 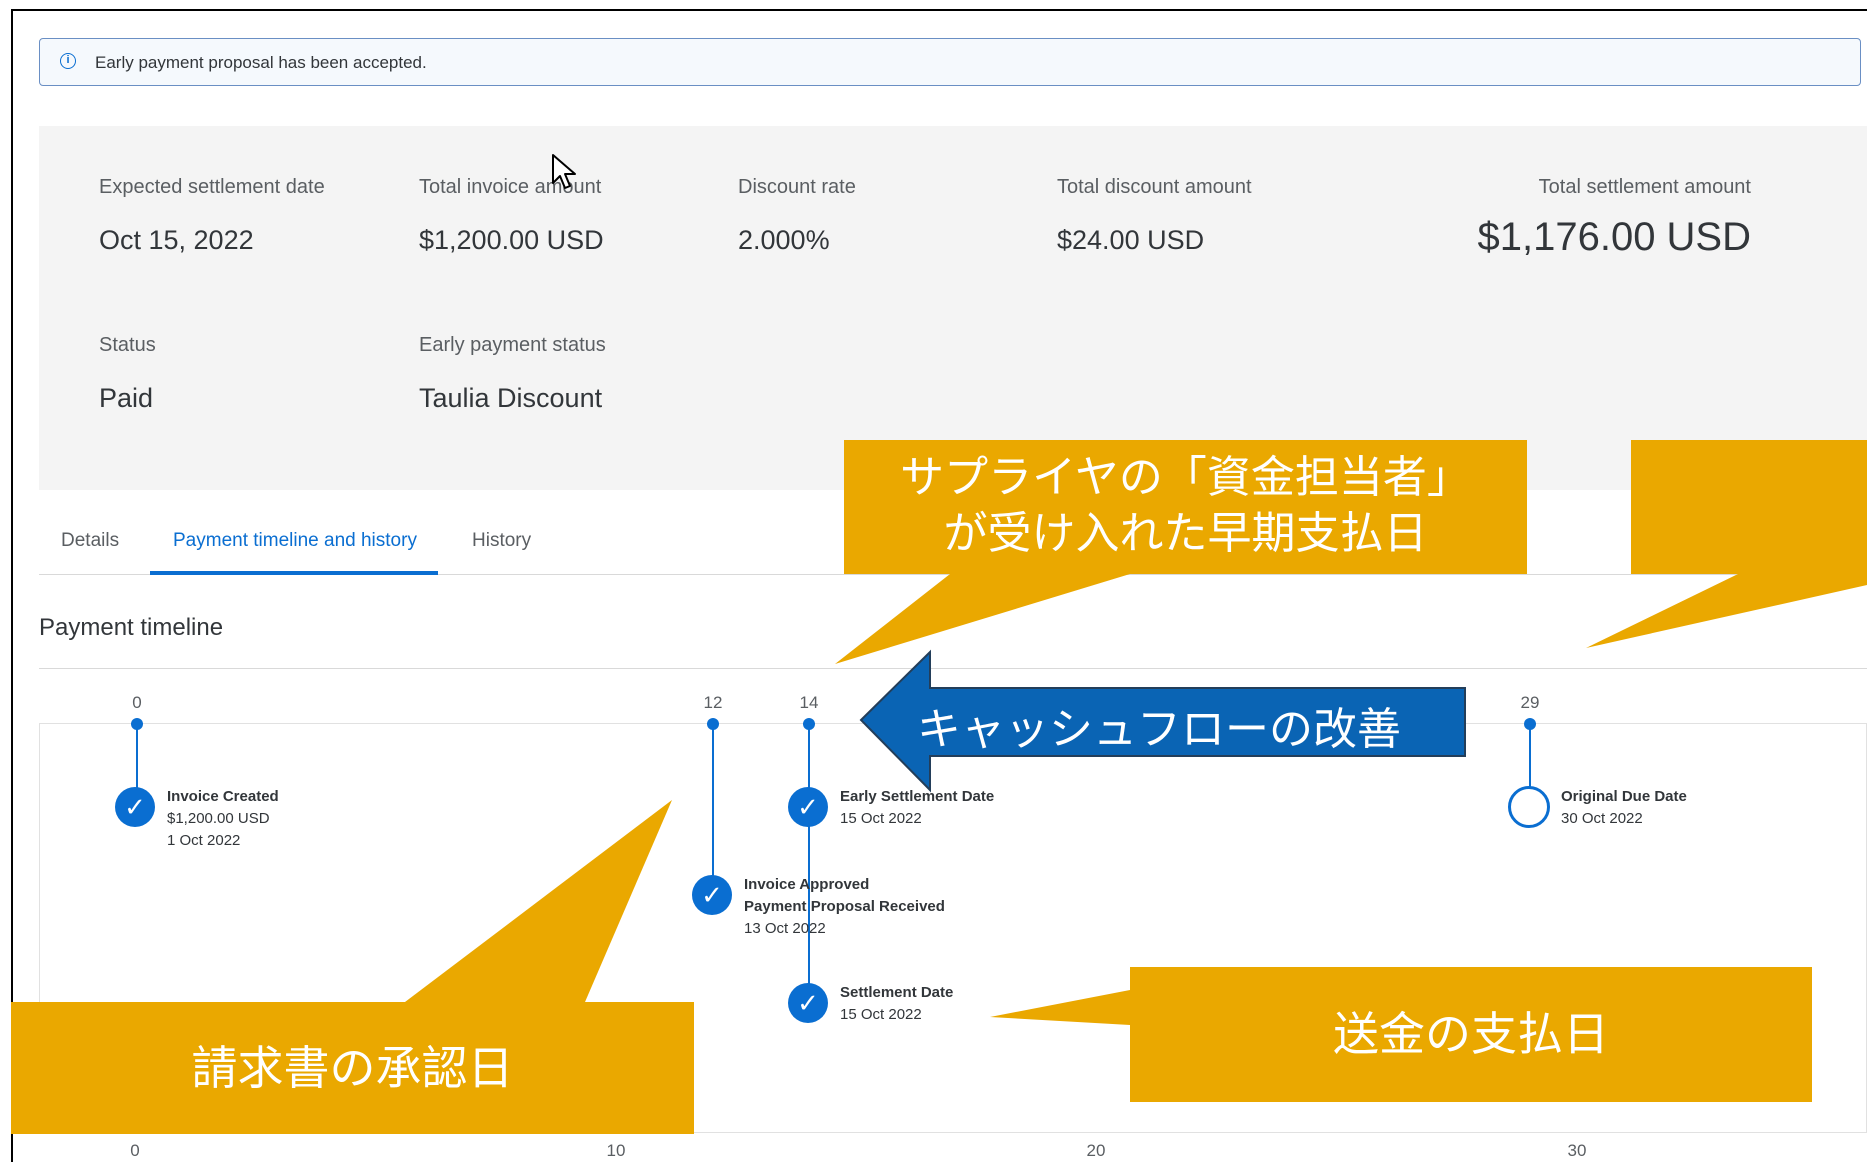 I want to click on early-payment-callout: サプライヤの「資金担当者」 が受け入れた早期支払日, so click(x=1185, y=507).